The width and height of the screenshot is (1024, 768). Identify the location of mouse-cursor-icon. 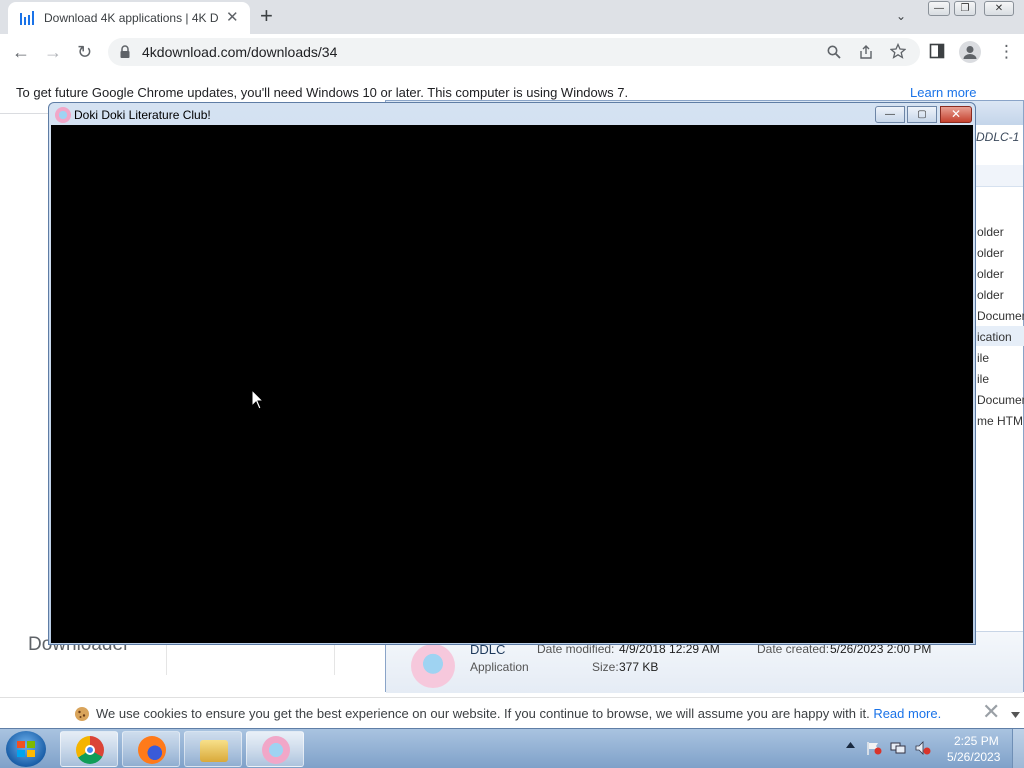
(258, 400).